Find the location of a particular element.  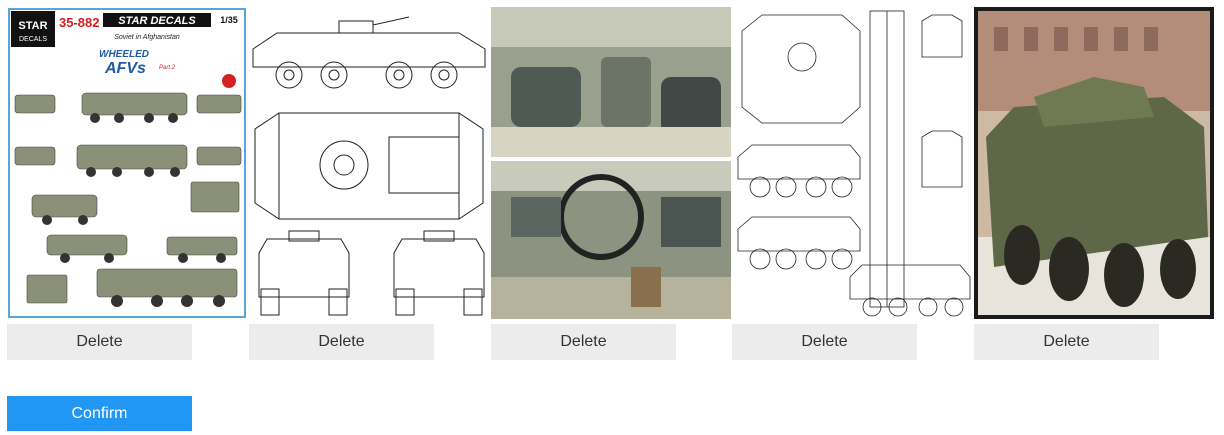

decal-title-line1: WHEELED is located at coordinates (124, 54).